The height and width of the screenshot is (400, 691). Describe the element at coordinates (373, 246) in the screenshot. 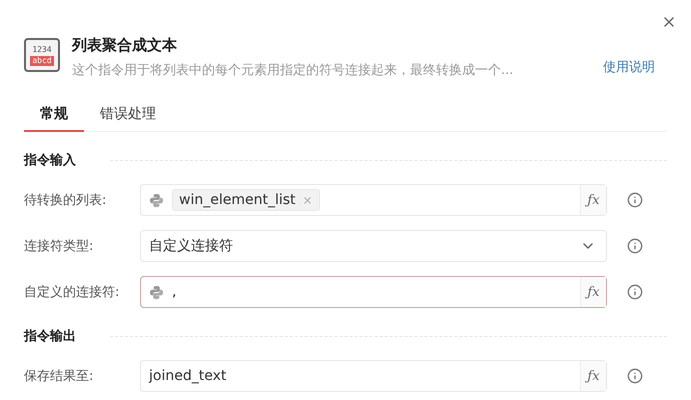

I see `select-field: 自定义连接符` at that location.